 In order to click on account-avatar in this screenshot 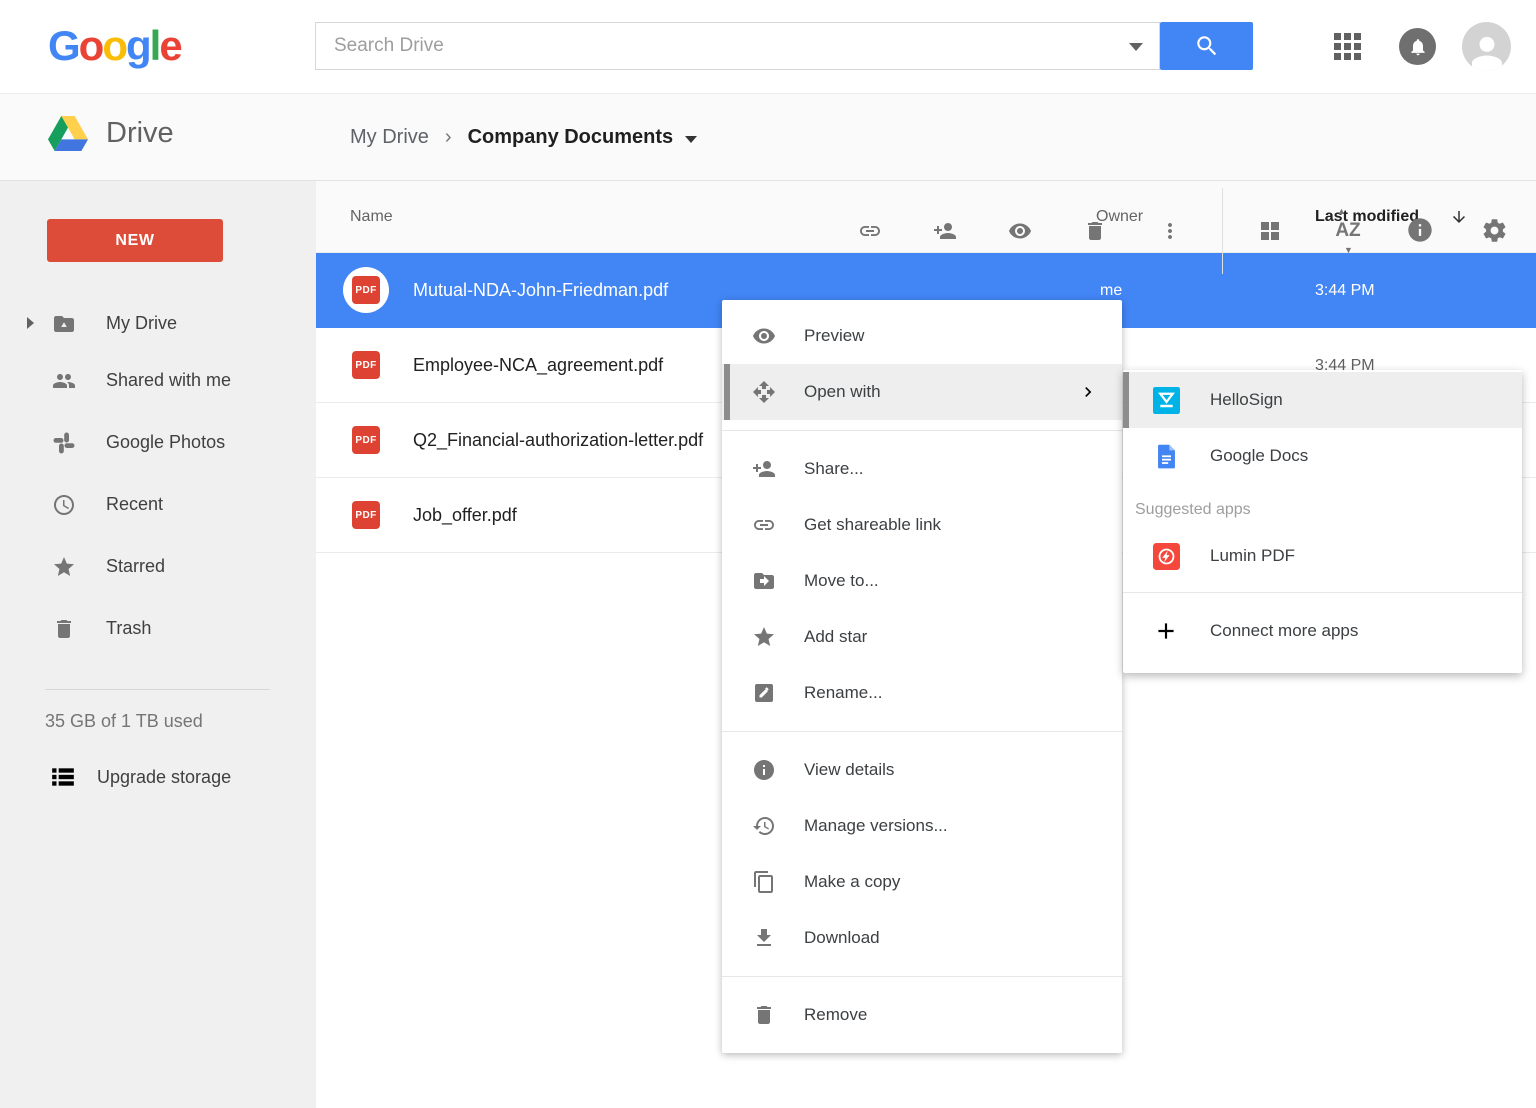, I will do `click(1486, 46)`.